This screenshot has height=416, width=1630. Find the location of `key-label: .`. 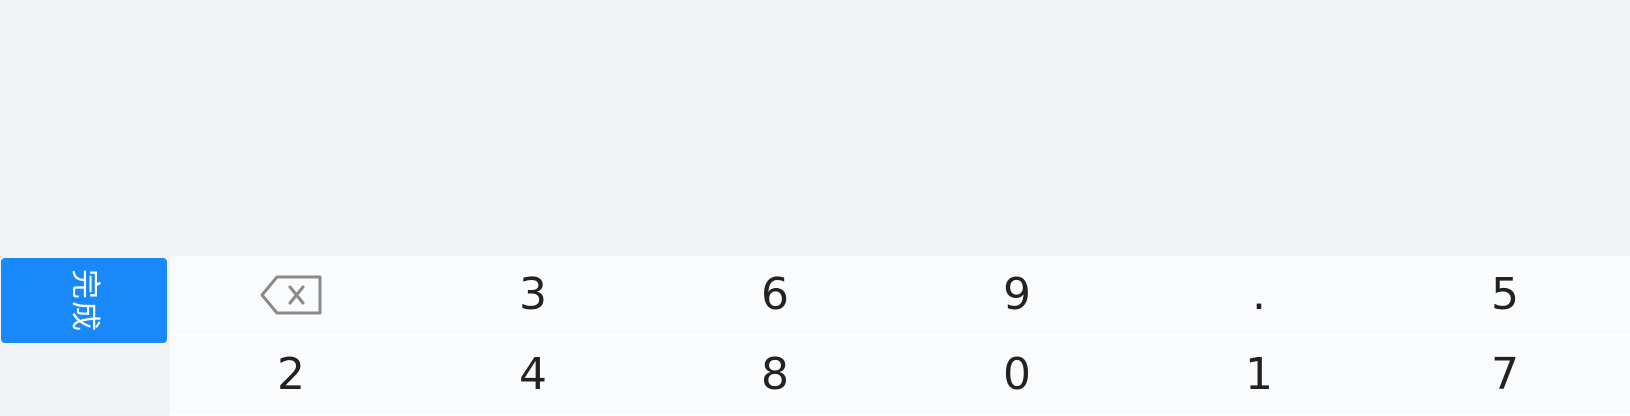

key-label: . is located at coordinates (1259, 294).